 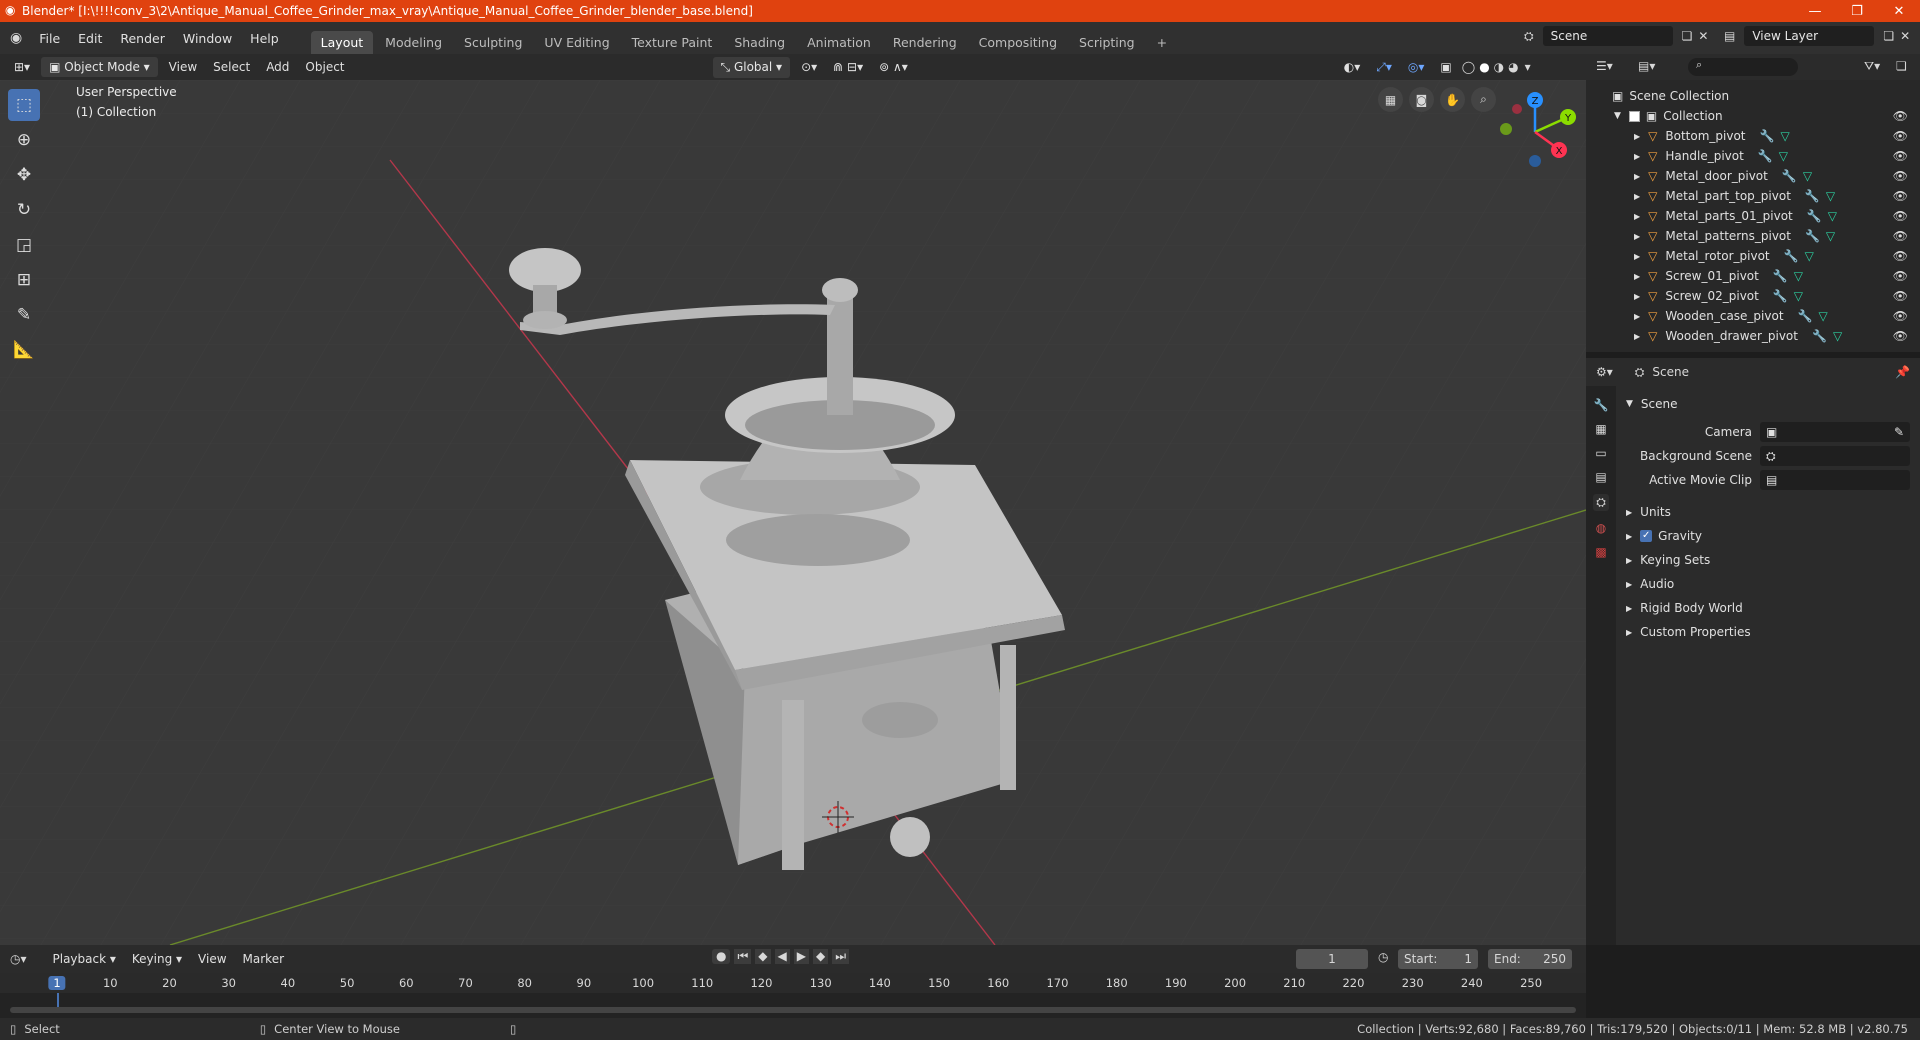 What do you see at coordinates (1445, 67) in the screenshot?
I see `xray-toggle-icon: ▣` at bounding box center [1445, 67].